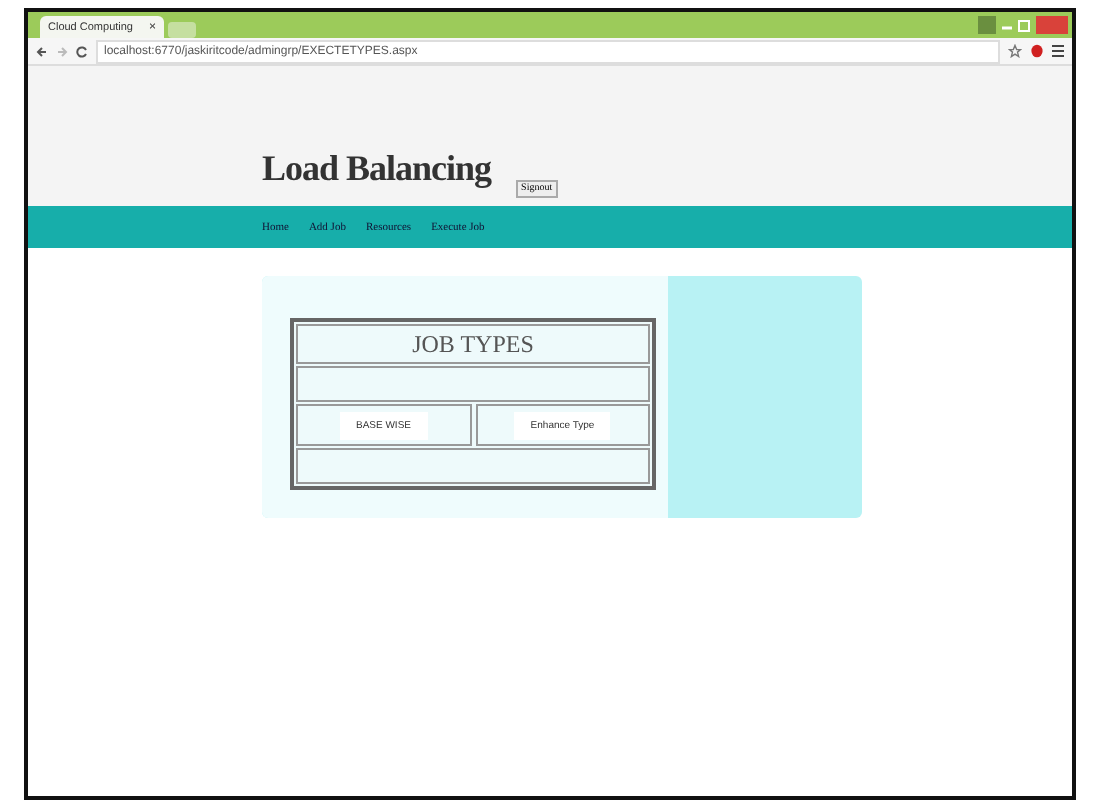 This screenshot has width=1094, height=806. What do you see at coordinates (1037, 51) in the screenshot?
I see `extension-icon` at bounding box center [1037, 51].